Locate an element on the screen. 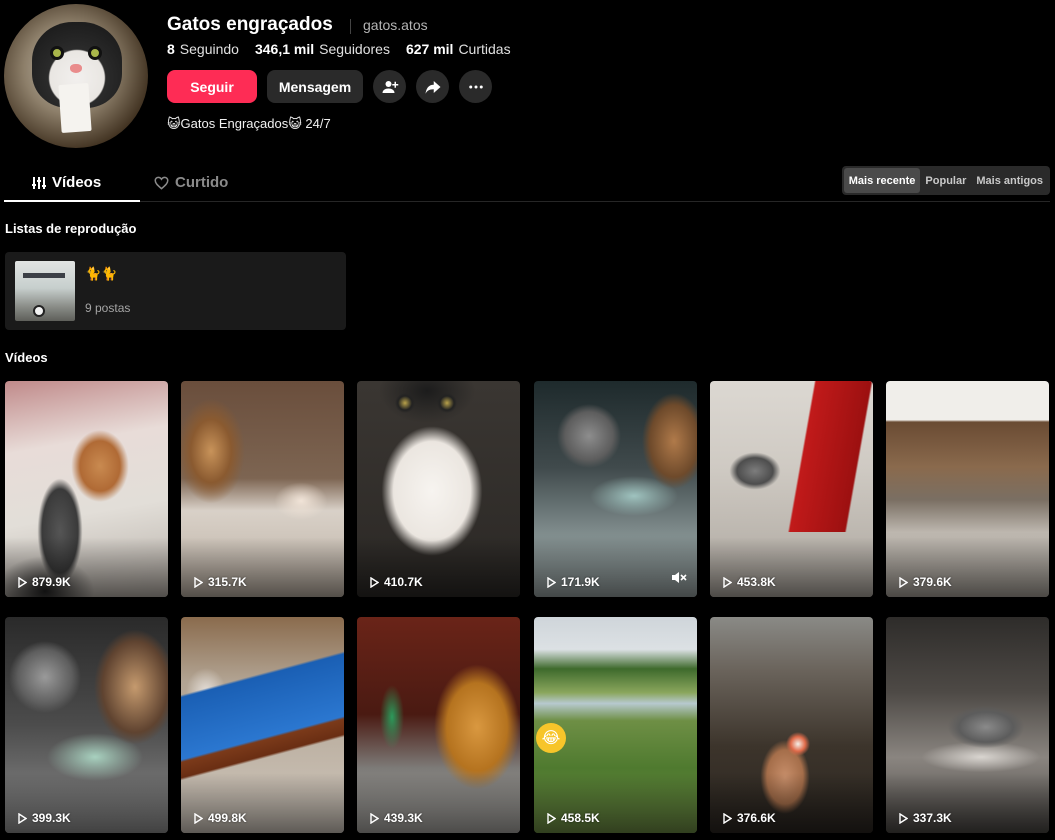  video-views: 315.7K is located at coordinates (220, 582).